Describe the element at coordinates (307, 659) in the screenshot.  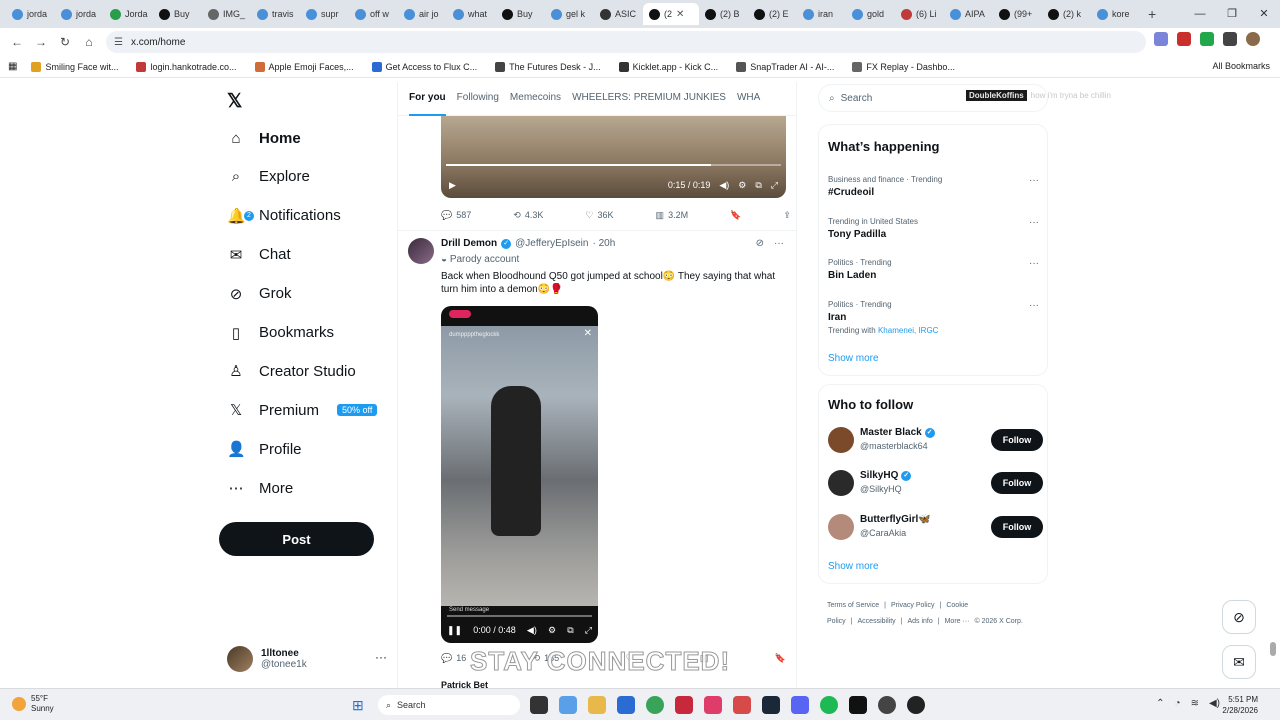
I see `account-switcher: 1lltonee @tonee1k ···` at that location.